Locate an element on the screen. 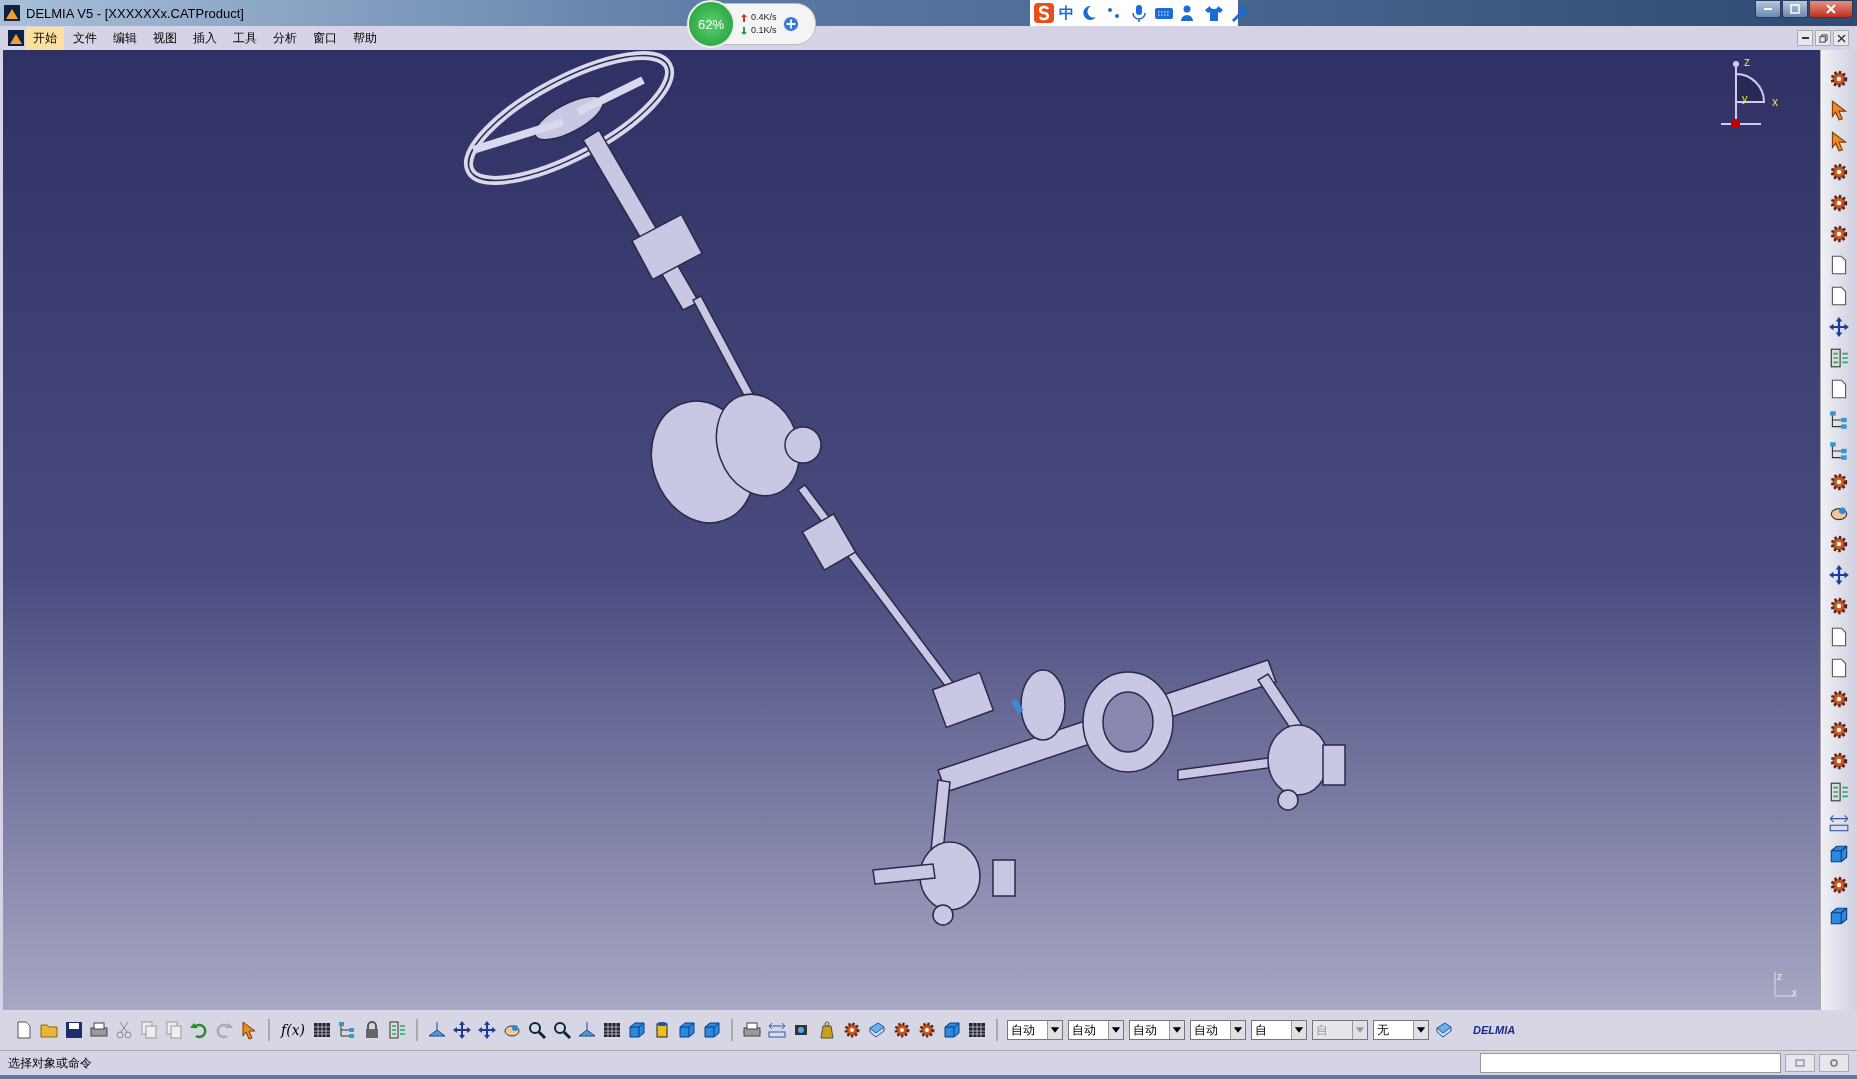 The width and height of the screenshot is (1857, 1079). restore-button is located at coordinates (1823, 38).